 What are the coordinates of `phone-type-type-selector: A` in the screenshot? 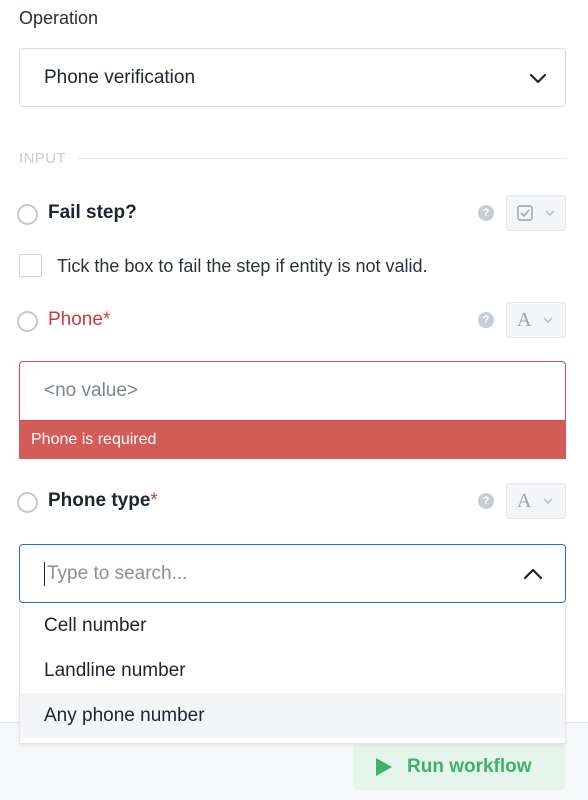 It's located at (536, 501).